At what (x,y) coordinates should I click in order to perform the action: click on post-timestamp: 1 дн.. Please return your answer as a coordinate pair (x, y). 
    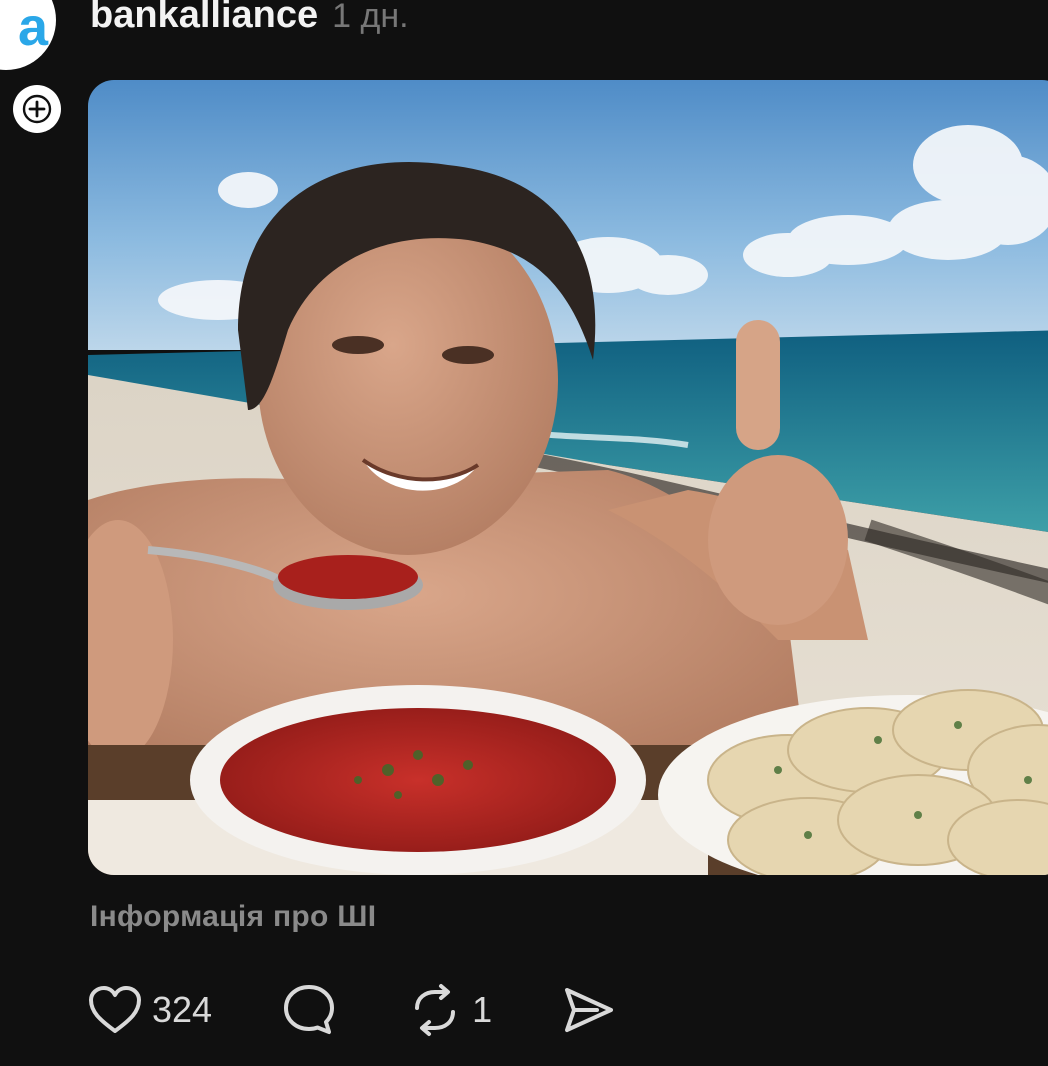
    Looking at the image, I should click on (370, 17).